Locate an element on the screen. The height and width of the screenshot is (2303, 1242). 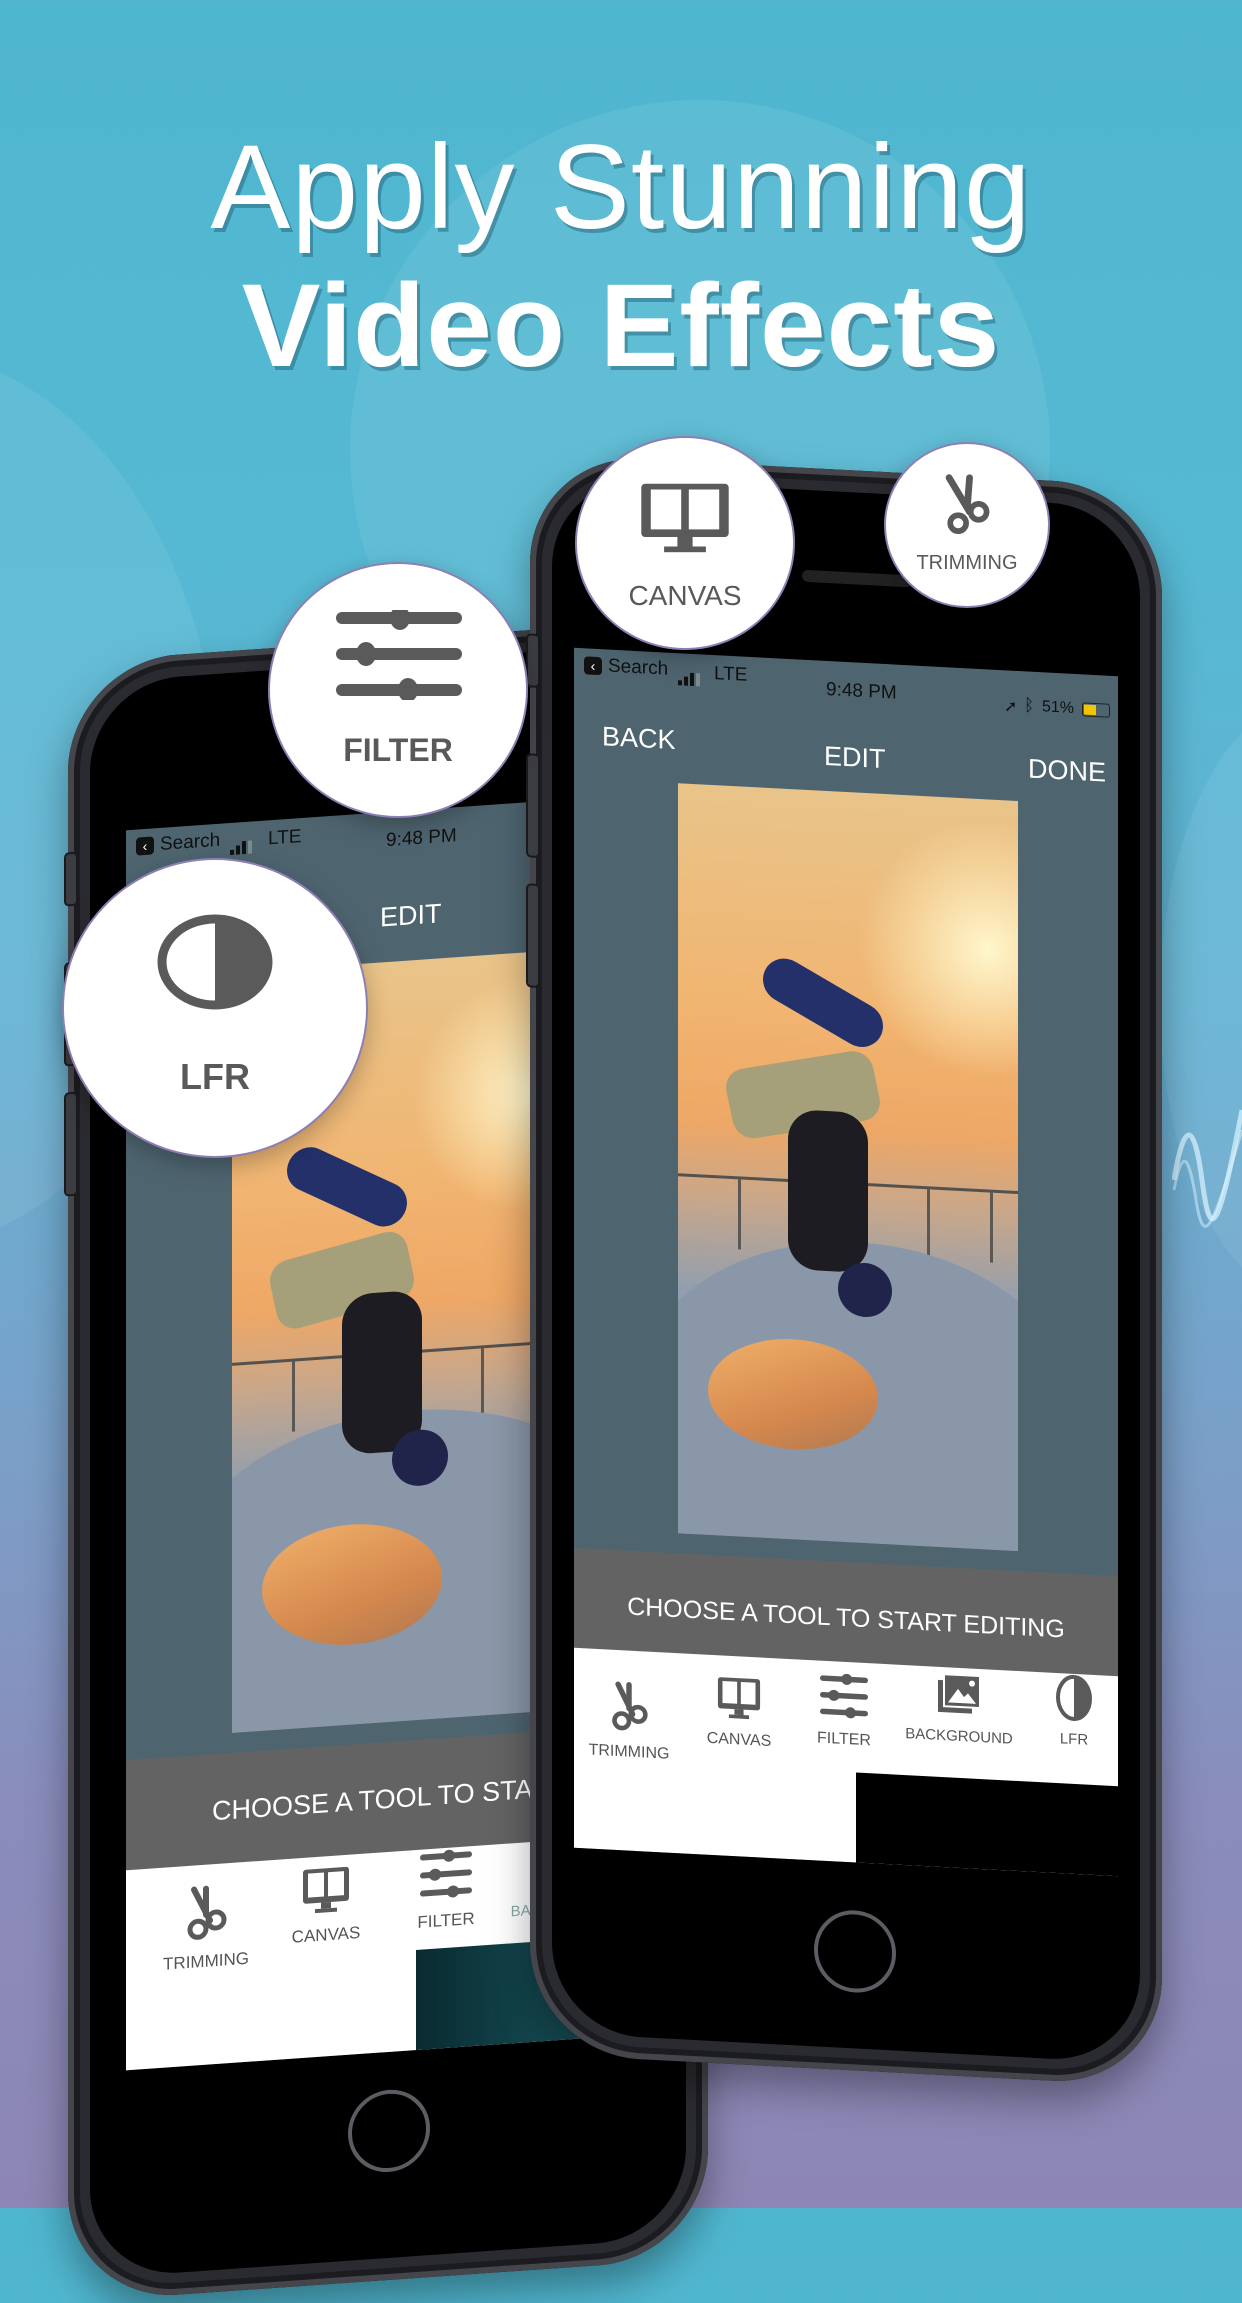
bubble-label: FILTER is located at coordinates (398, 750).